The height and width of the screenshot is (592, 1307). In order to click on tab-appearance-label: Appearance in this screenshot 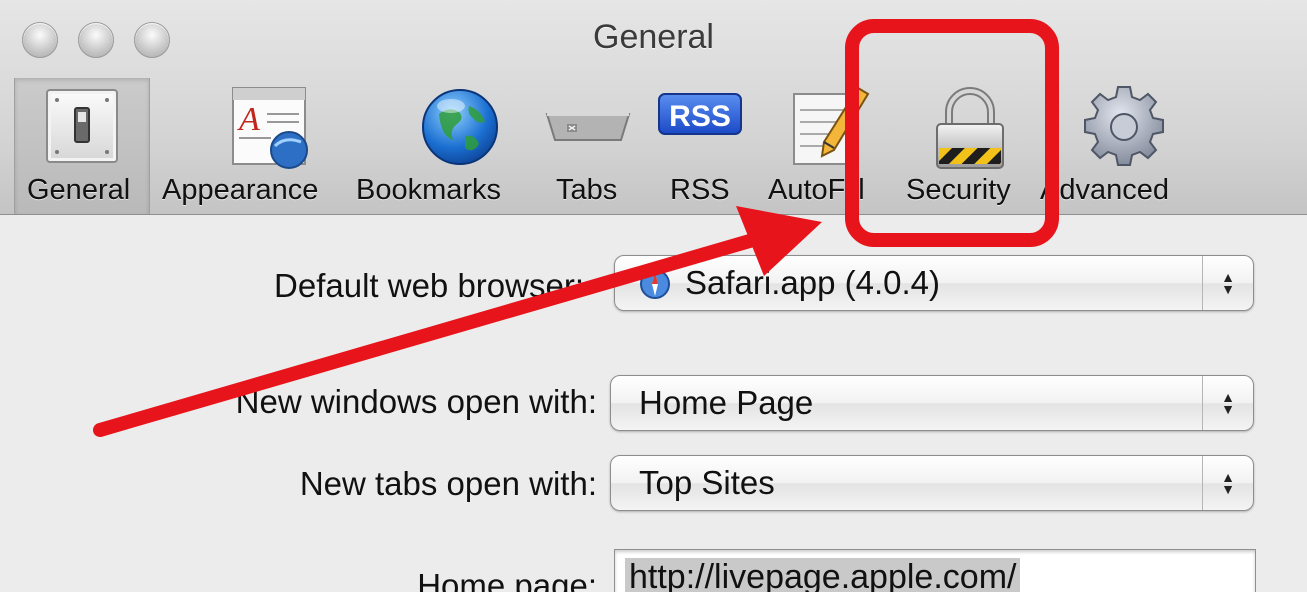, I will do `click(240, 190)`.